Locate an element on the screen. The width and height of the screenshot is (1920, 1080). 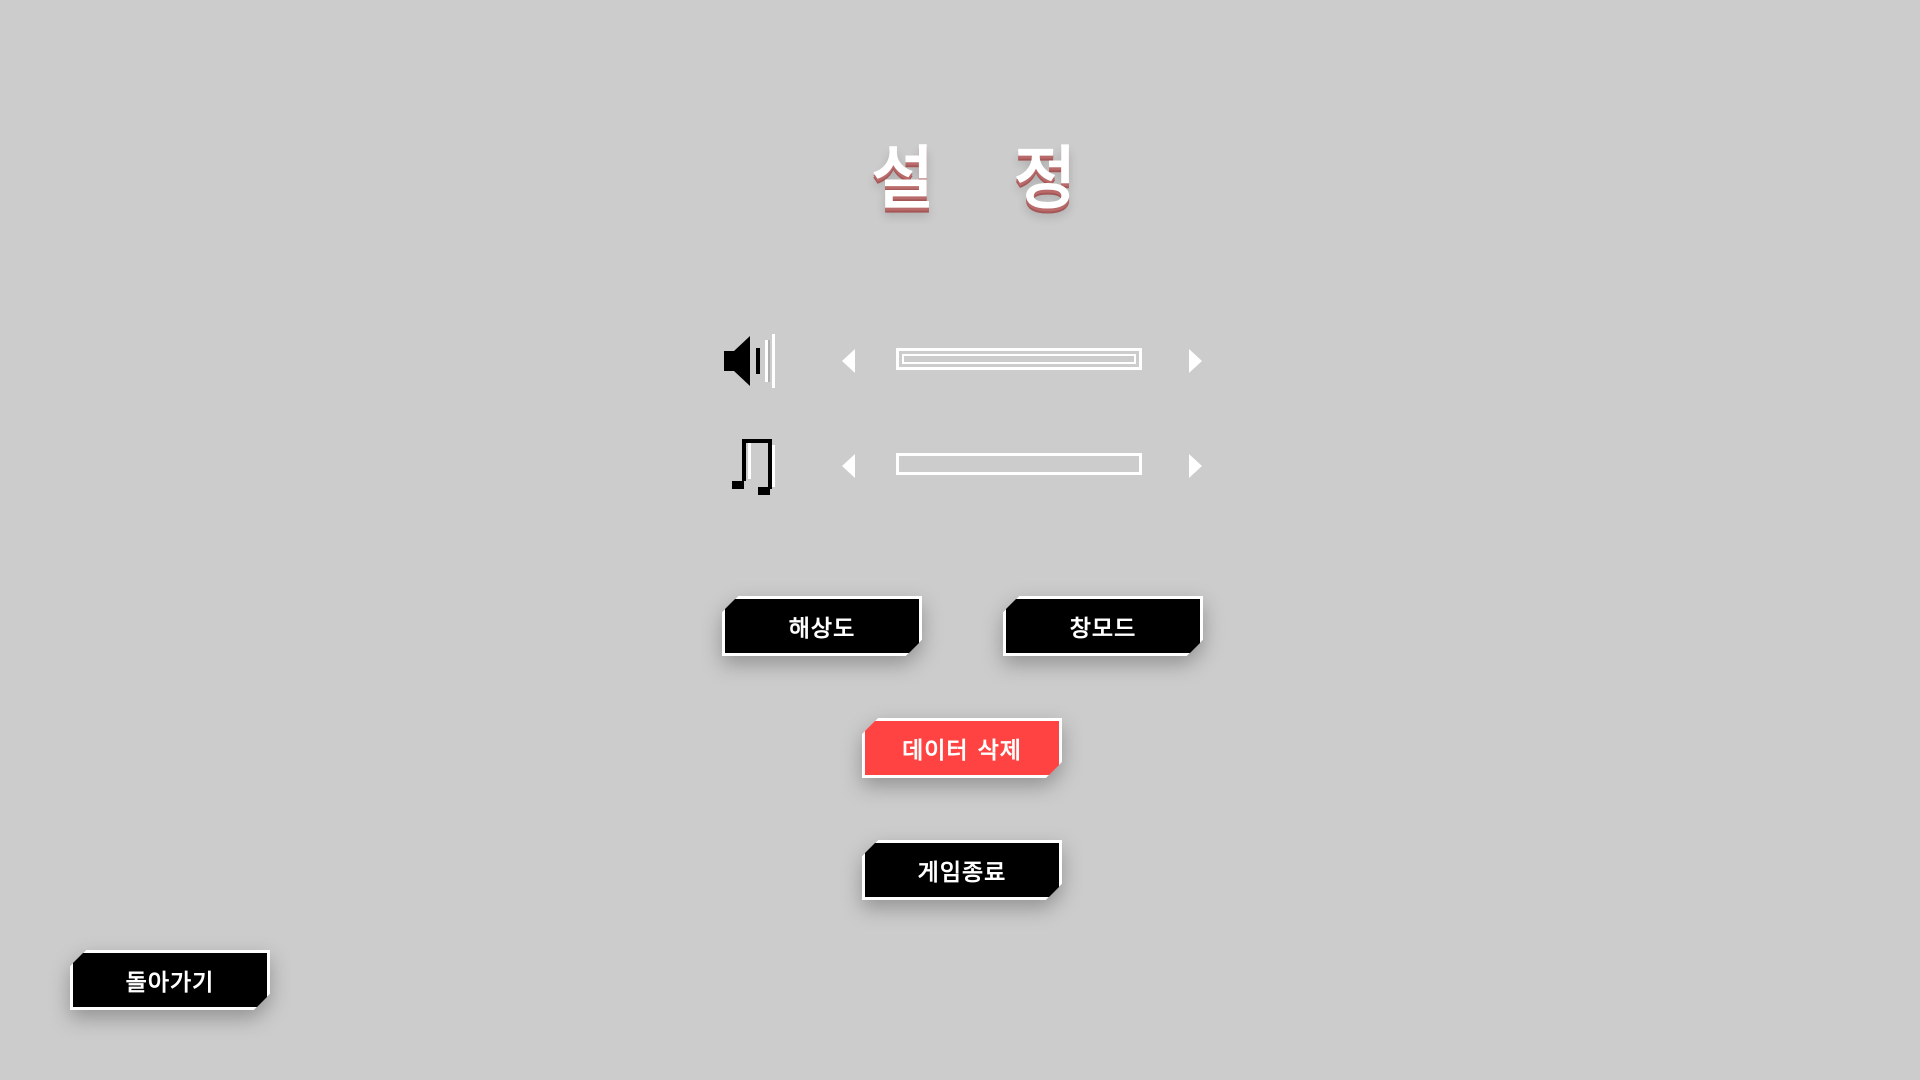
back-button: 돌아가기 is located at coordinates (170, 980).